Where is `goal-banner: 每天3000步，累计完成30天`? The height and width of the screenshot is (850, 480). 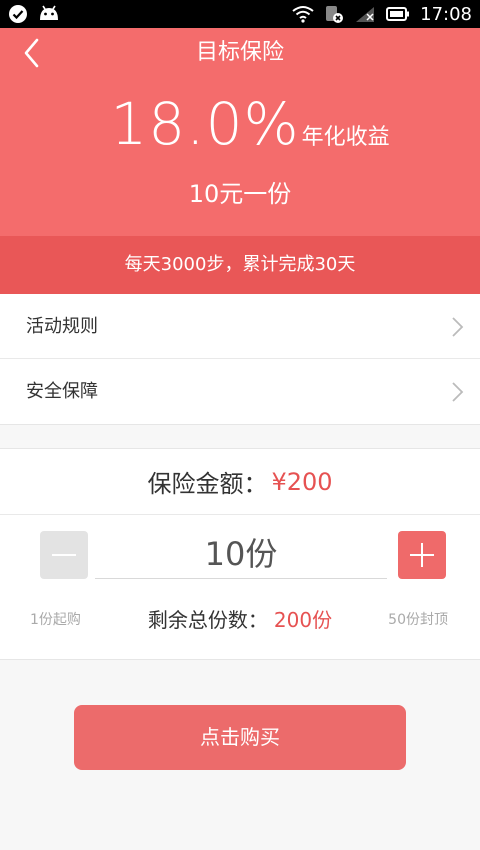
goal-banner: 每天3000步，累计完成30天 is located at coordinates (240, 265).